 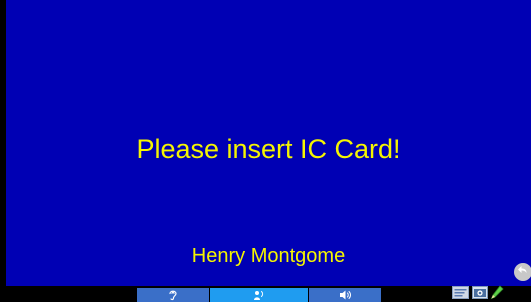 I want to click on message-icon, so click(x=460, y=293).